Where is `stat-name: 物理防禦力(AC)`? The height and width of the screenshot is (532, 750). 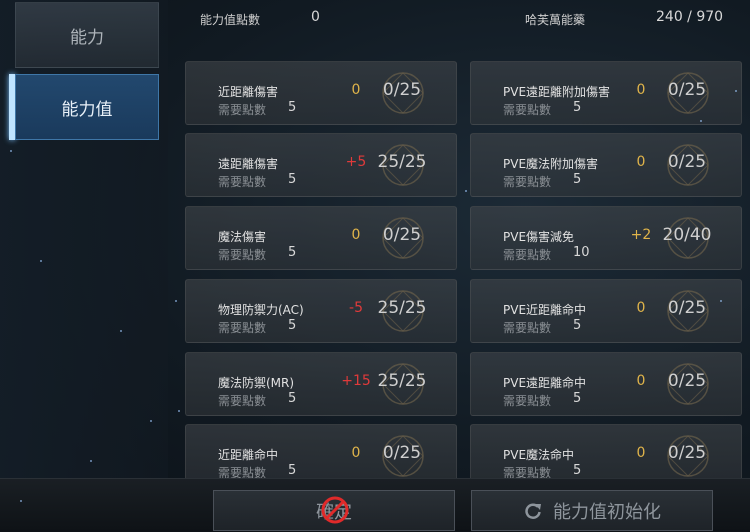
stat-name: 物理防禦力(AC) is located at coordinates (261, 310).